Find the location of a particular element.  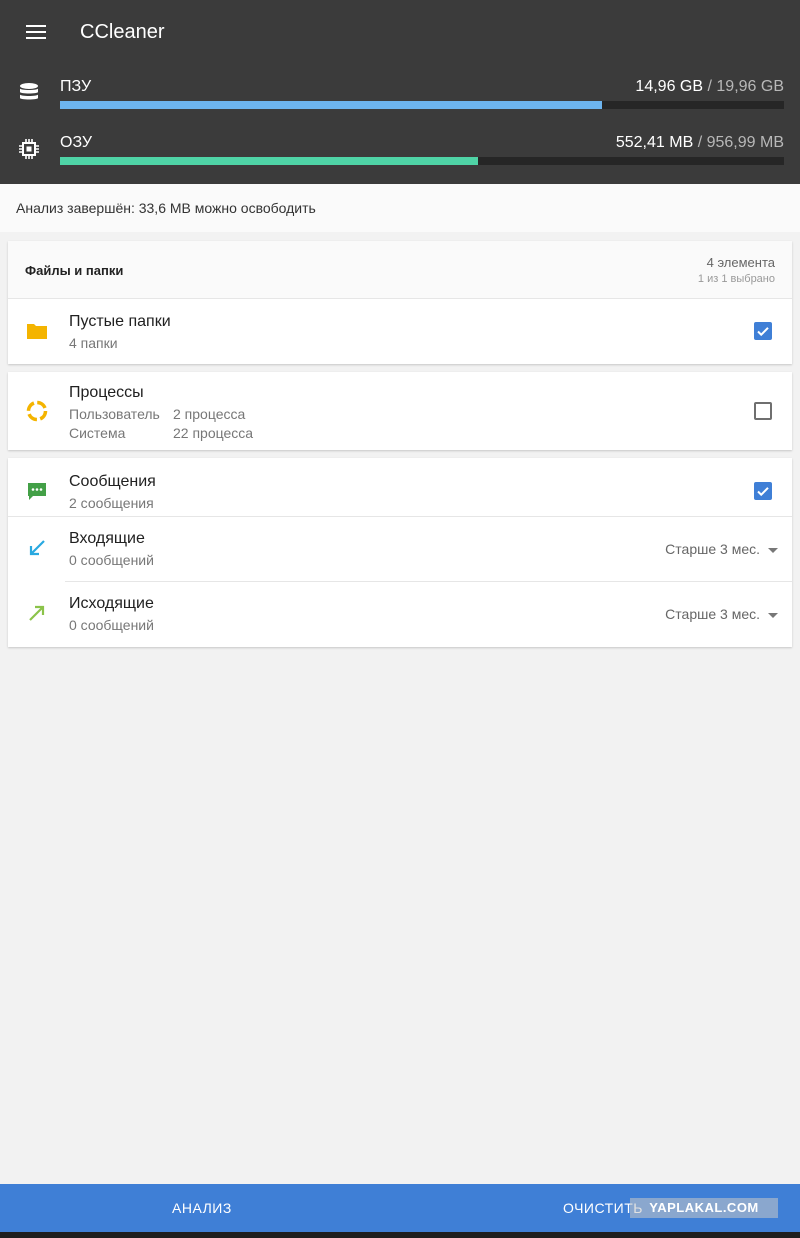

messages-title: Сообщения is located at coordinates (112, 481).